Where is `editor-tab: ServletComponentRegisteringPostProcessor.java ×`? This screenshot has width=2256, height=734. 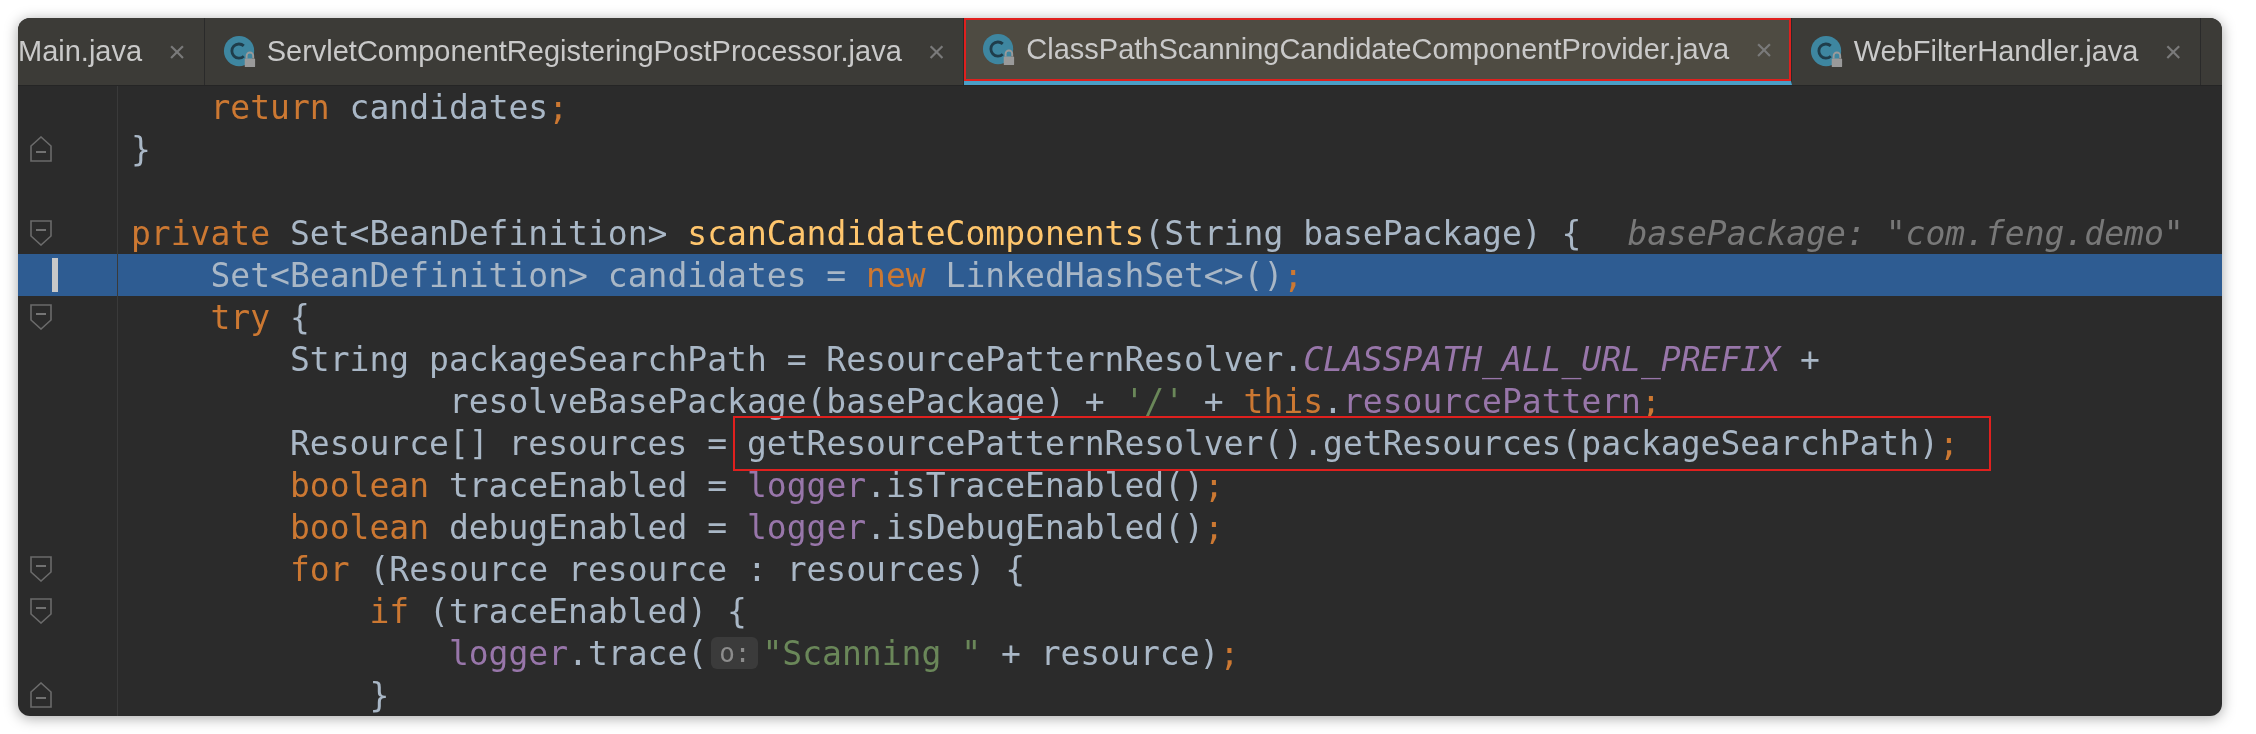
editor-tab: ServletComponentRegisteringPostProcessor.java × is located at coordinates (584, 51).